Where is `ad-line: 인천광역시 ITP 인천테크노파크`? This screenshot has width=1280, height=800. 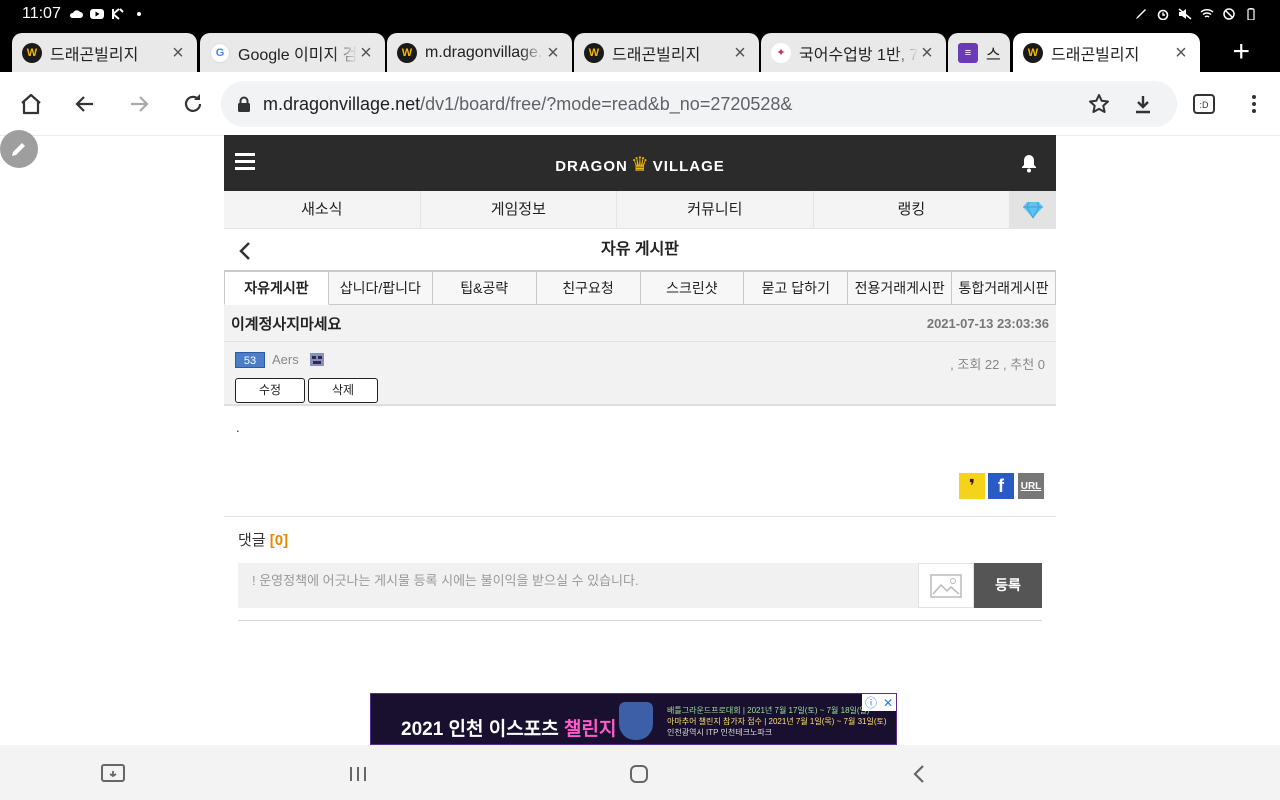
ad-line: 인천광역시 ITP 인천테크노파크 is located at coordinates (720, 732).